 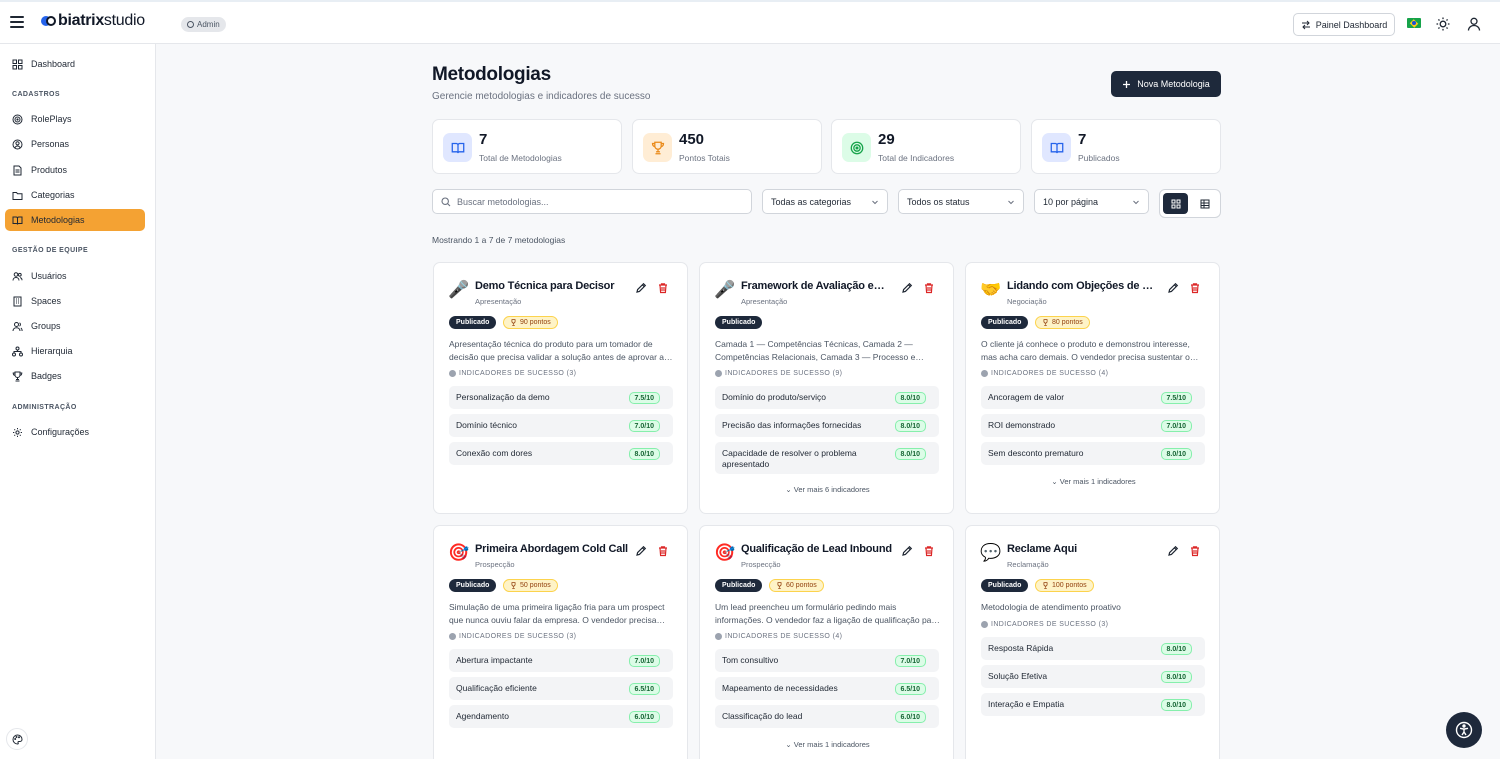 I want to click on indicator-score: 6.0/10, so click(x=644, y=717).